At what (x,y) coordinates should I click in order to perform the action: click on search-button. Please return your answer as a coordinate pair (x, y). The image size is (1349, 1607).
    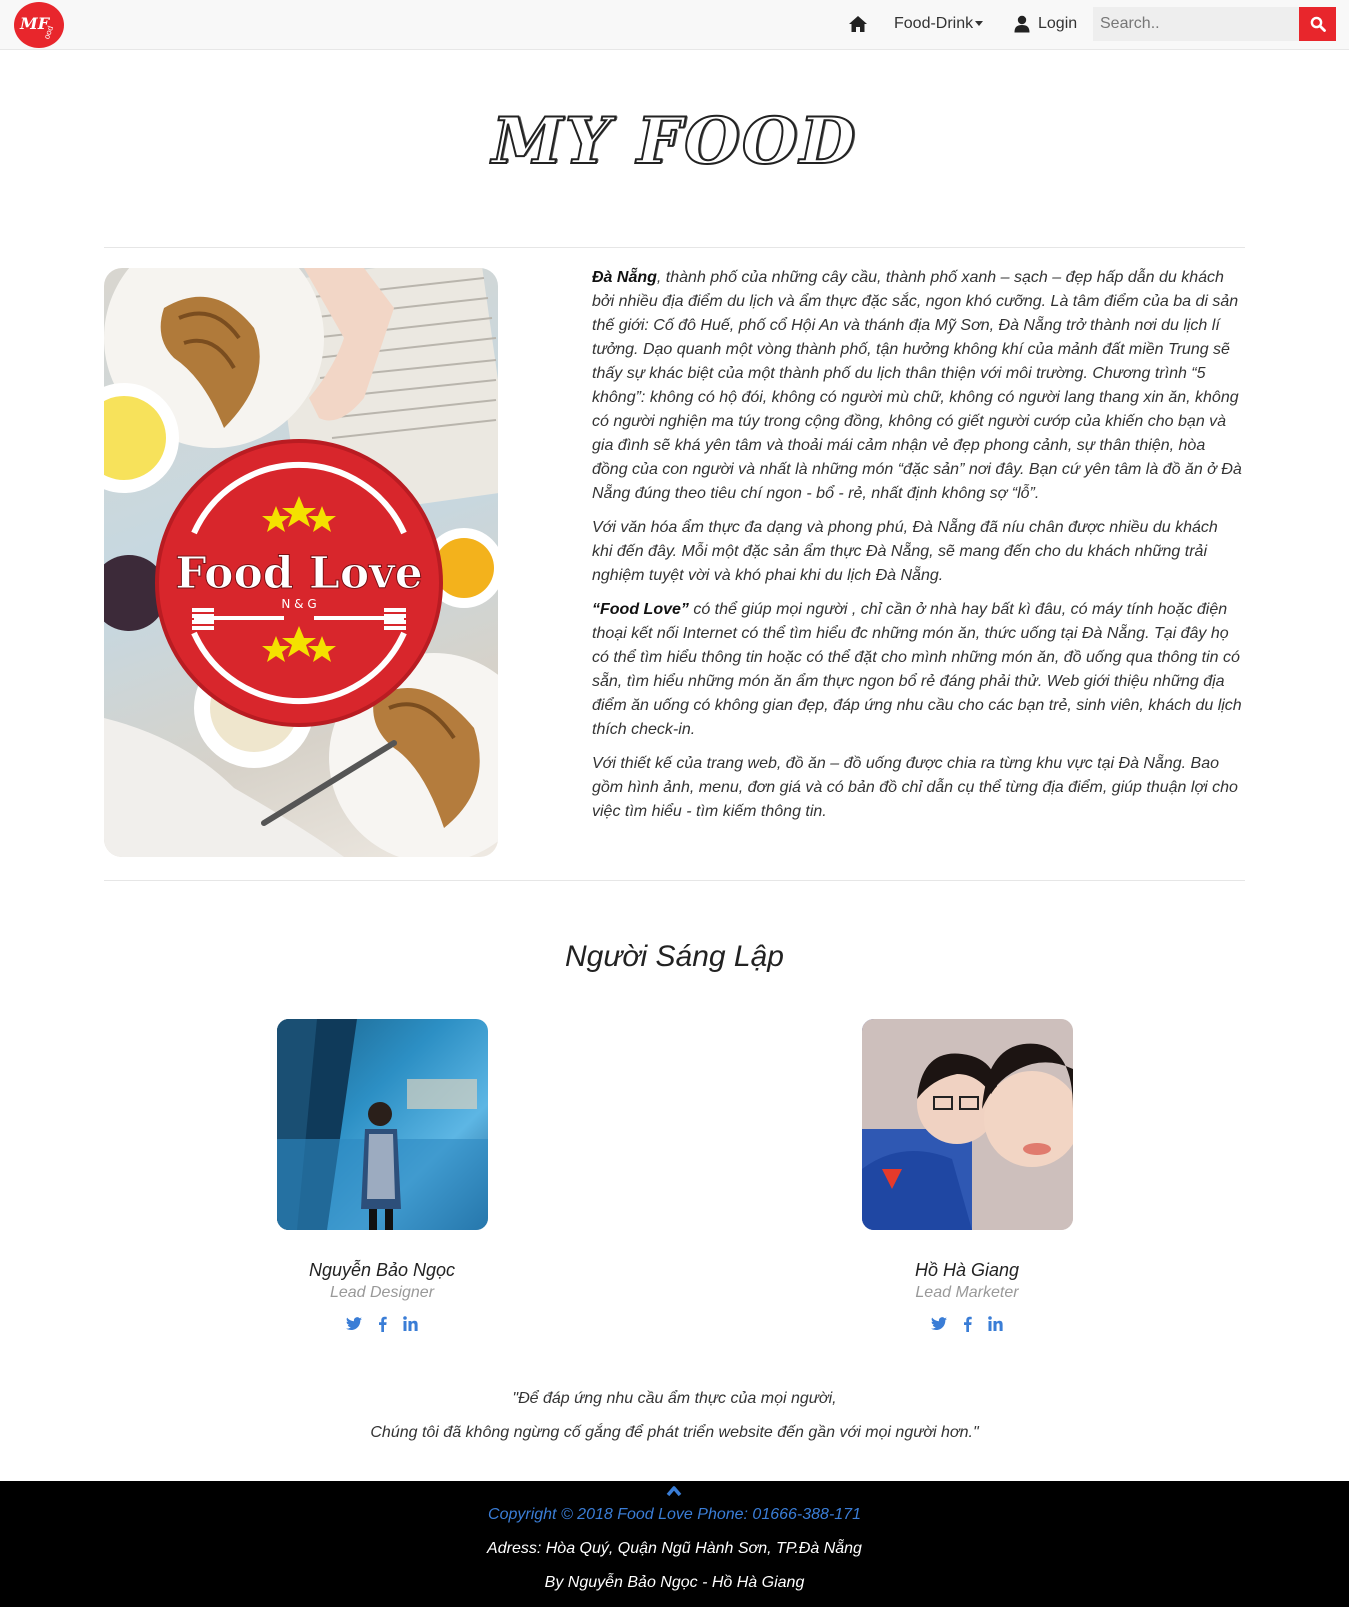
    Looking at the image, I should click on (1317, 24).